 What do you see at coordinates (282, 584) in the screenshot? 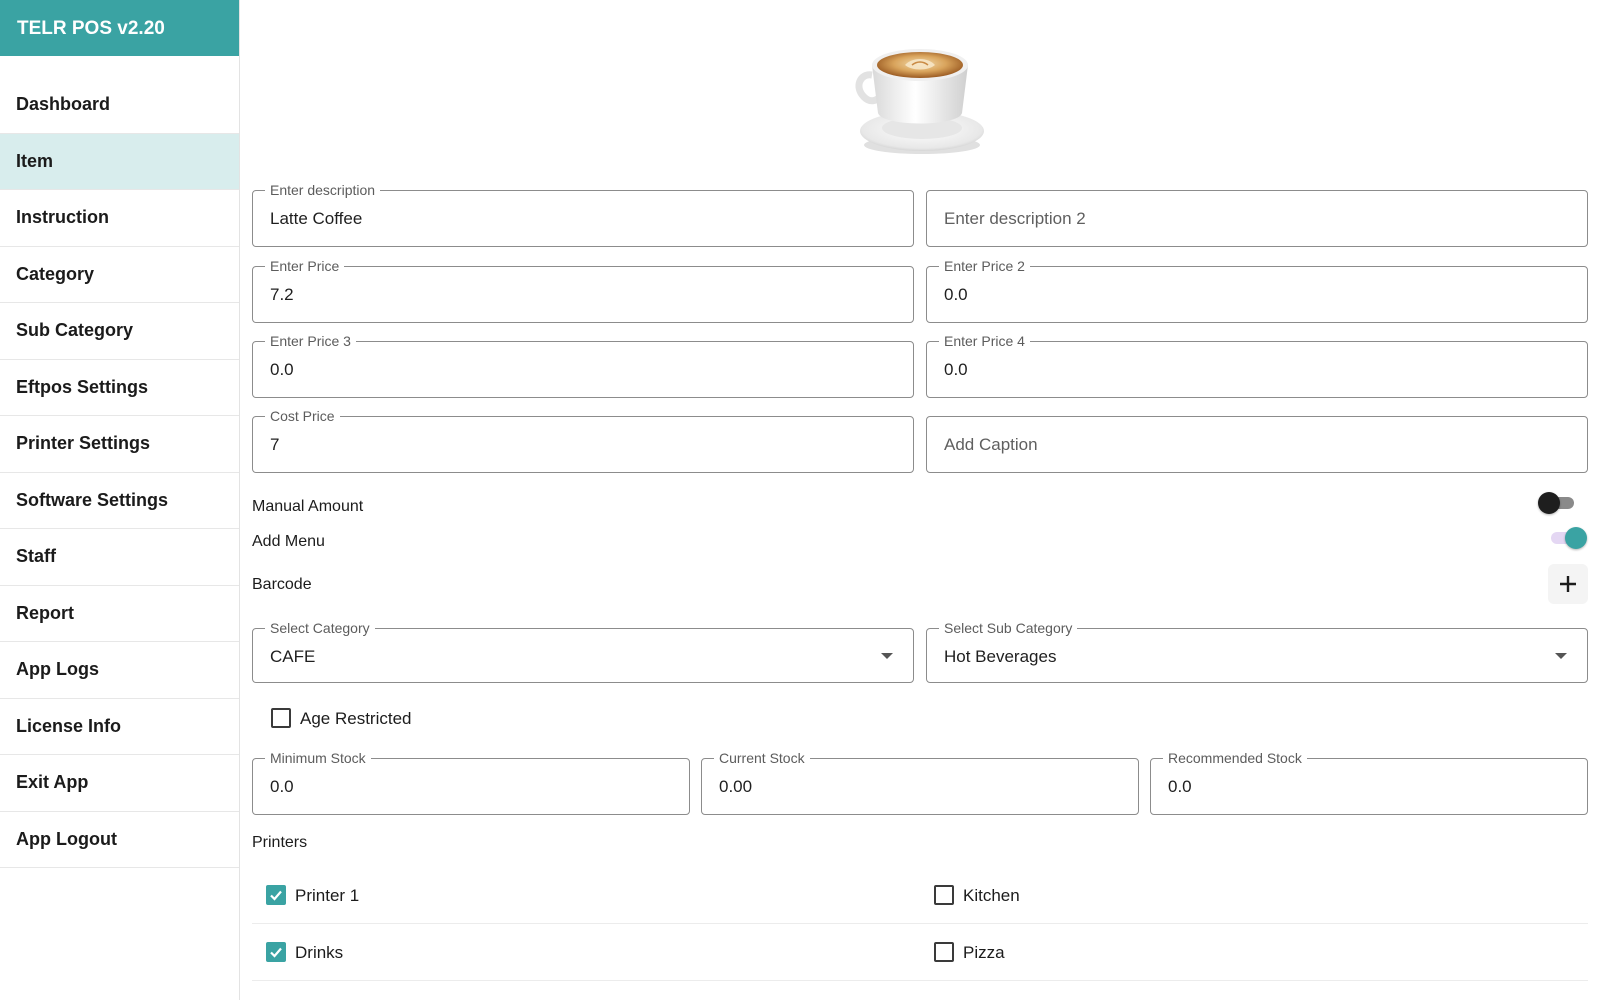
I see `barcode-label: Barcode` at bounding box center [282, 584].